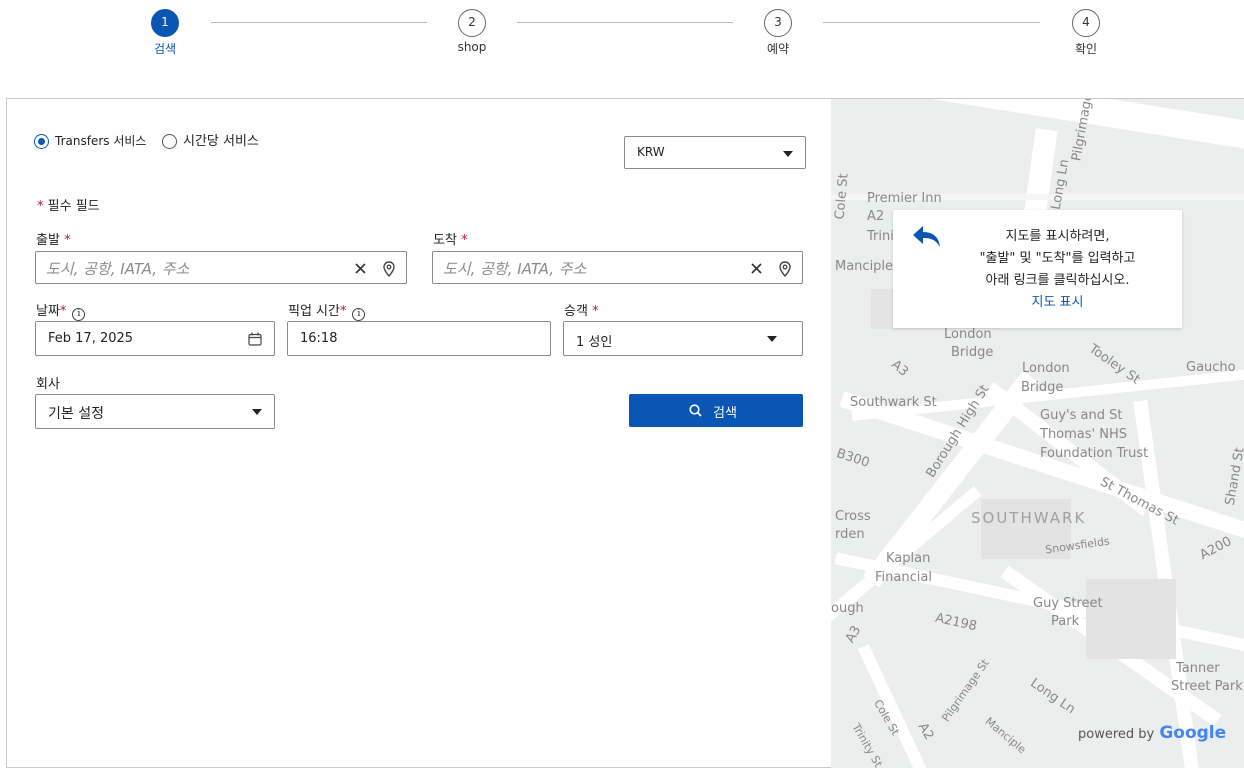  I want to click on step-label: 검색, so click(165, 49).